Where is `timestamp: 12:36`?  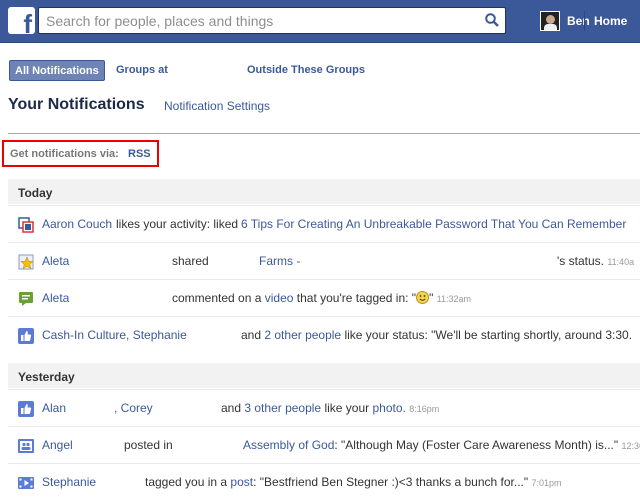 timestamp: 12:36 is located at coordinates (630, 446).